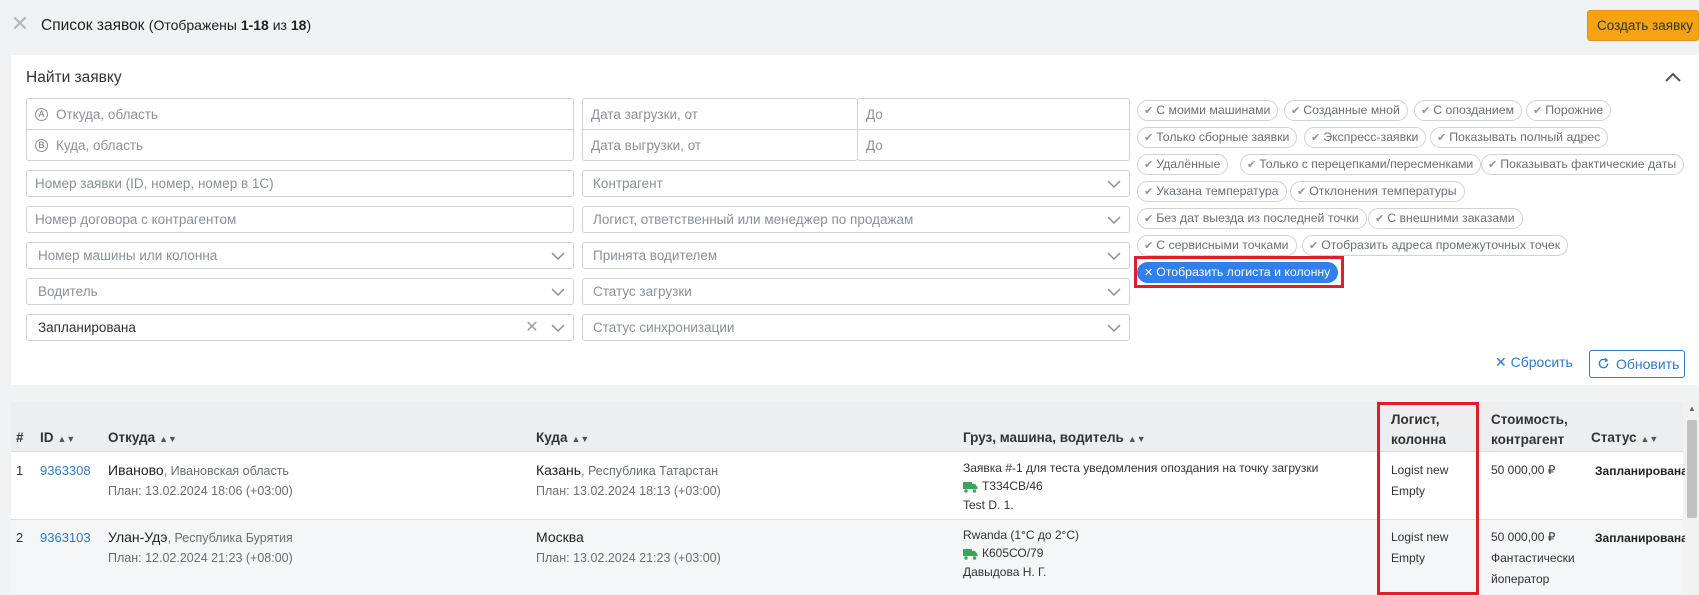 This screenshot has height=595, width=1699. Describe the element at coordinates (93, 25) in the screenshot. I see `title-text: Список заявок` at that location.